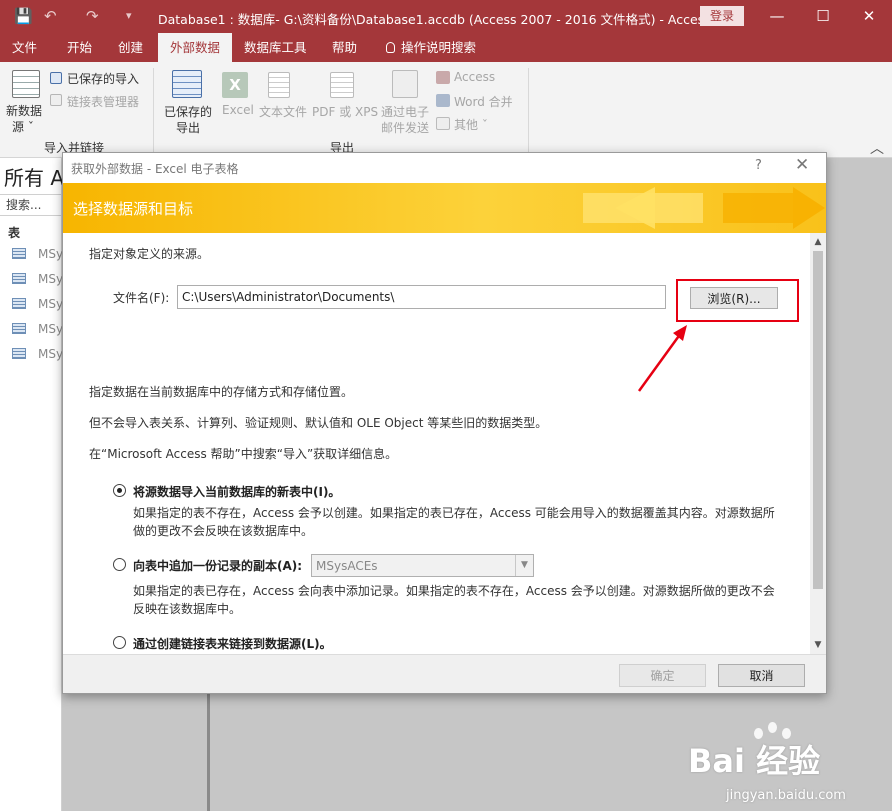 Image resolution: width=892 pixels, height=811 pixels. Describe the element at coordinates (809, 208) in the screenshot. I see `banner-arrow-right-icon` at that location.